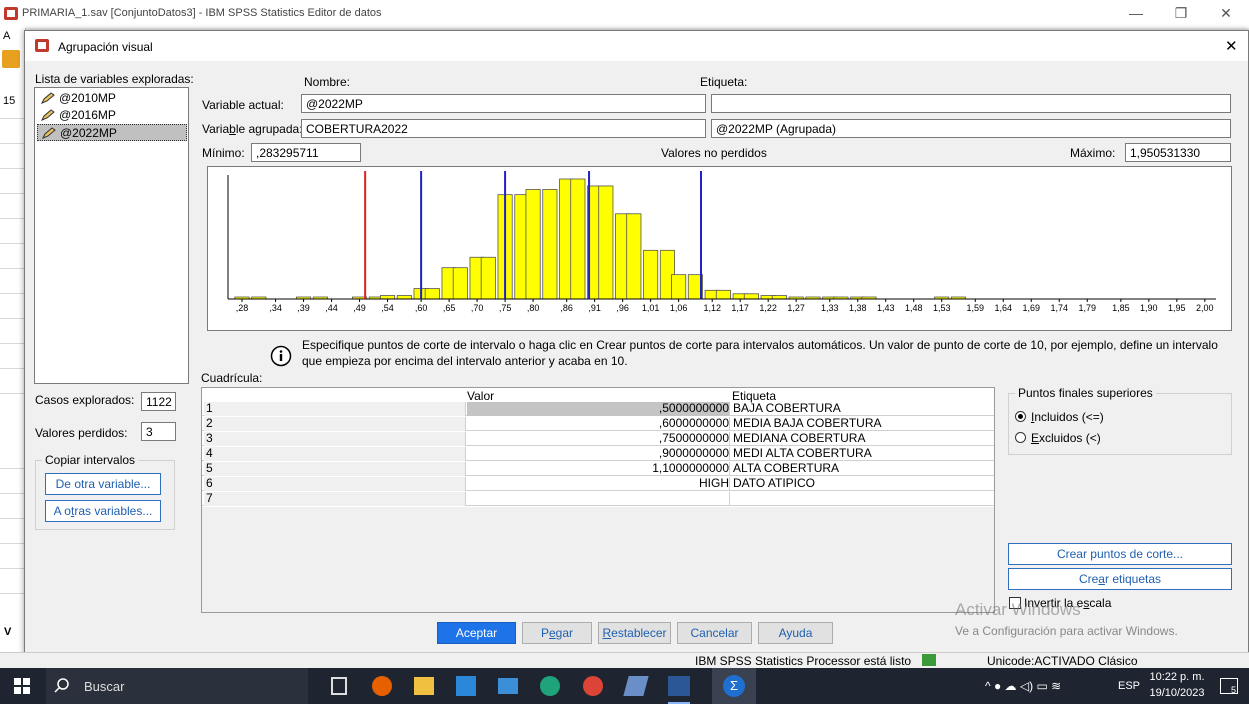 This screenshot has height=704, width=1249. I want to click on x-tick-label: 1,01, so click(651, 308).